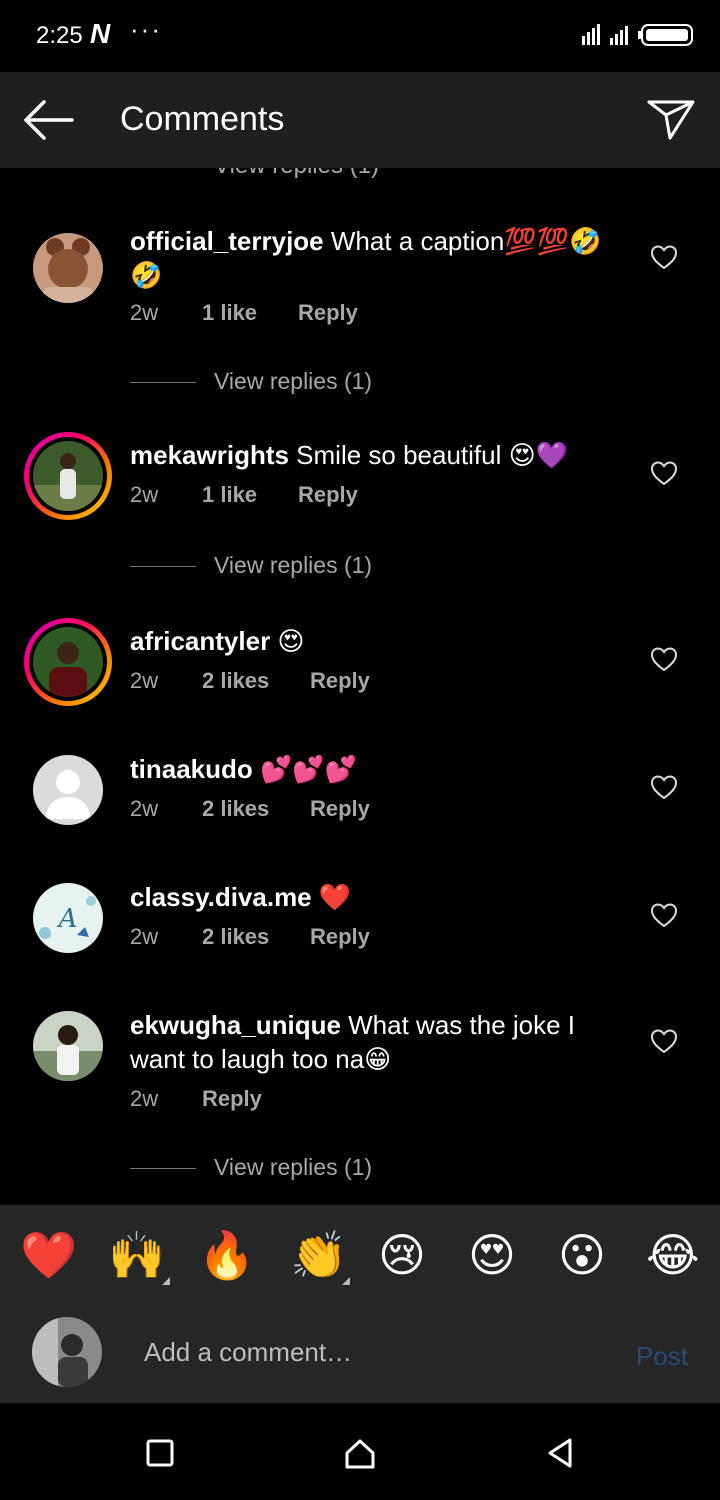 The height and width of the screenshot is (1500, 720). Describe the element at coordinates (671, 119) in the screenshot. I see `share-send-icon` at that location.